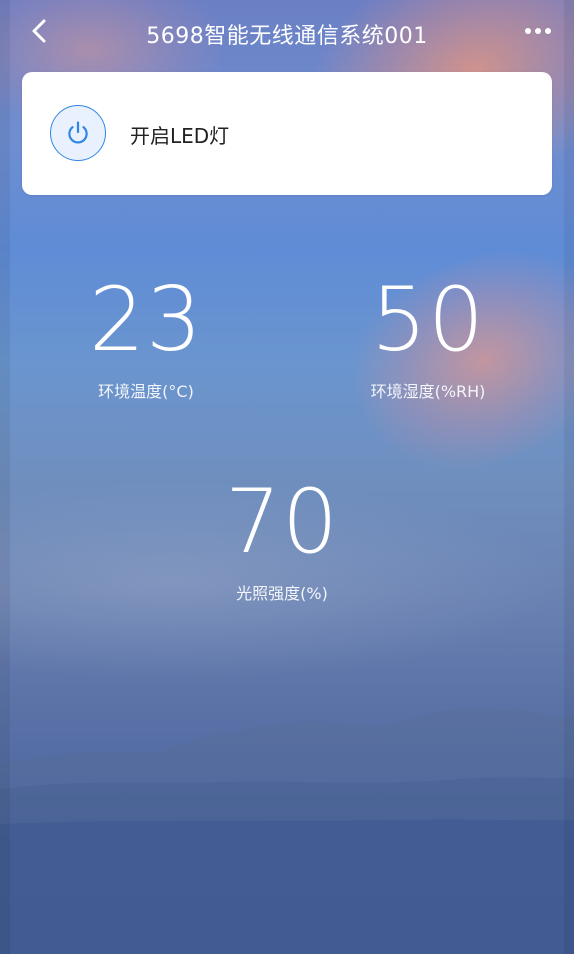  I want to click on top-bar: 5698智能无线通信系统001, so click(287, 32).